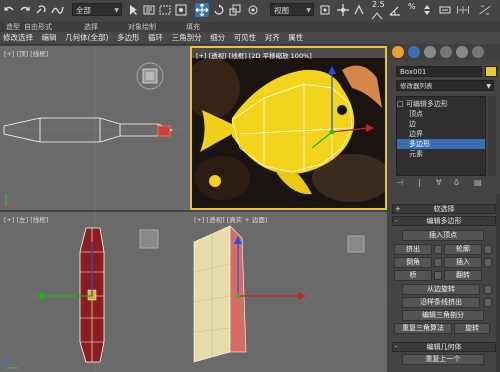 Image resolution: width=500 pixels, height=372 pixels. What do you see at coordinates (463, 262) in the screenshot?
I see `inset-button: 插入` at bounding box center [463, 262].